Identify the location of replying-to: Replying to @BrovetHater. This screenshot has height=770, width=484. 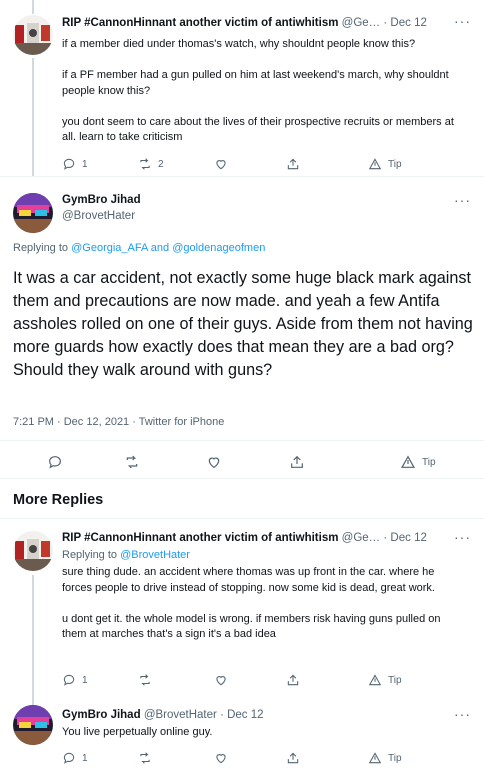
(126, 555).